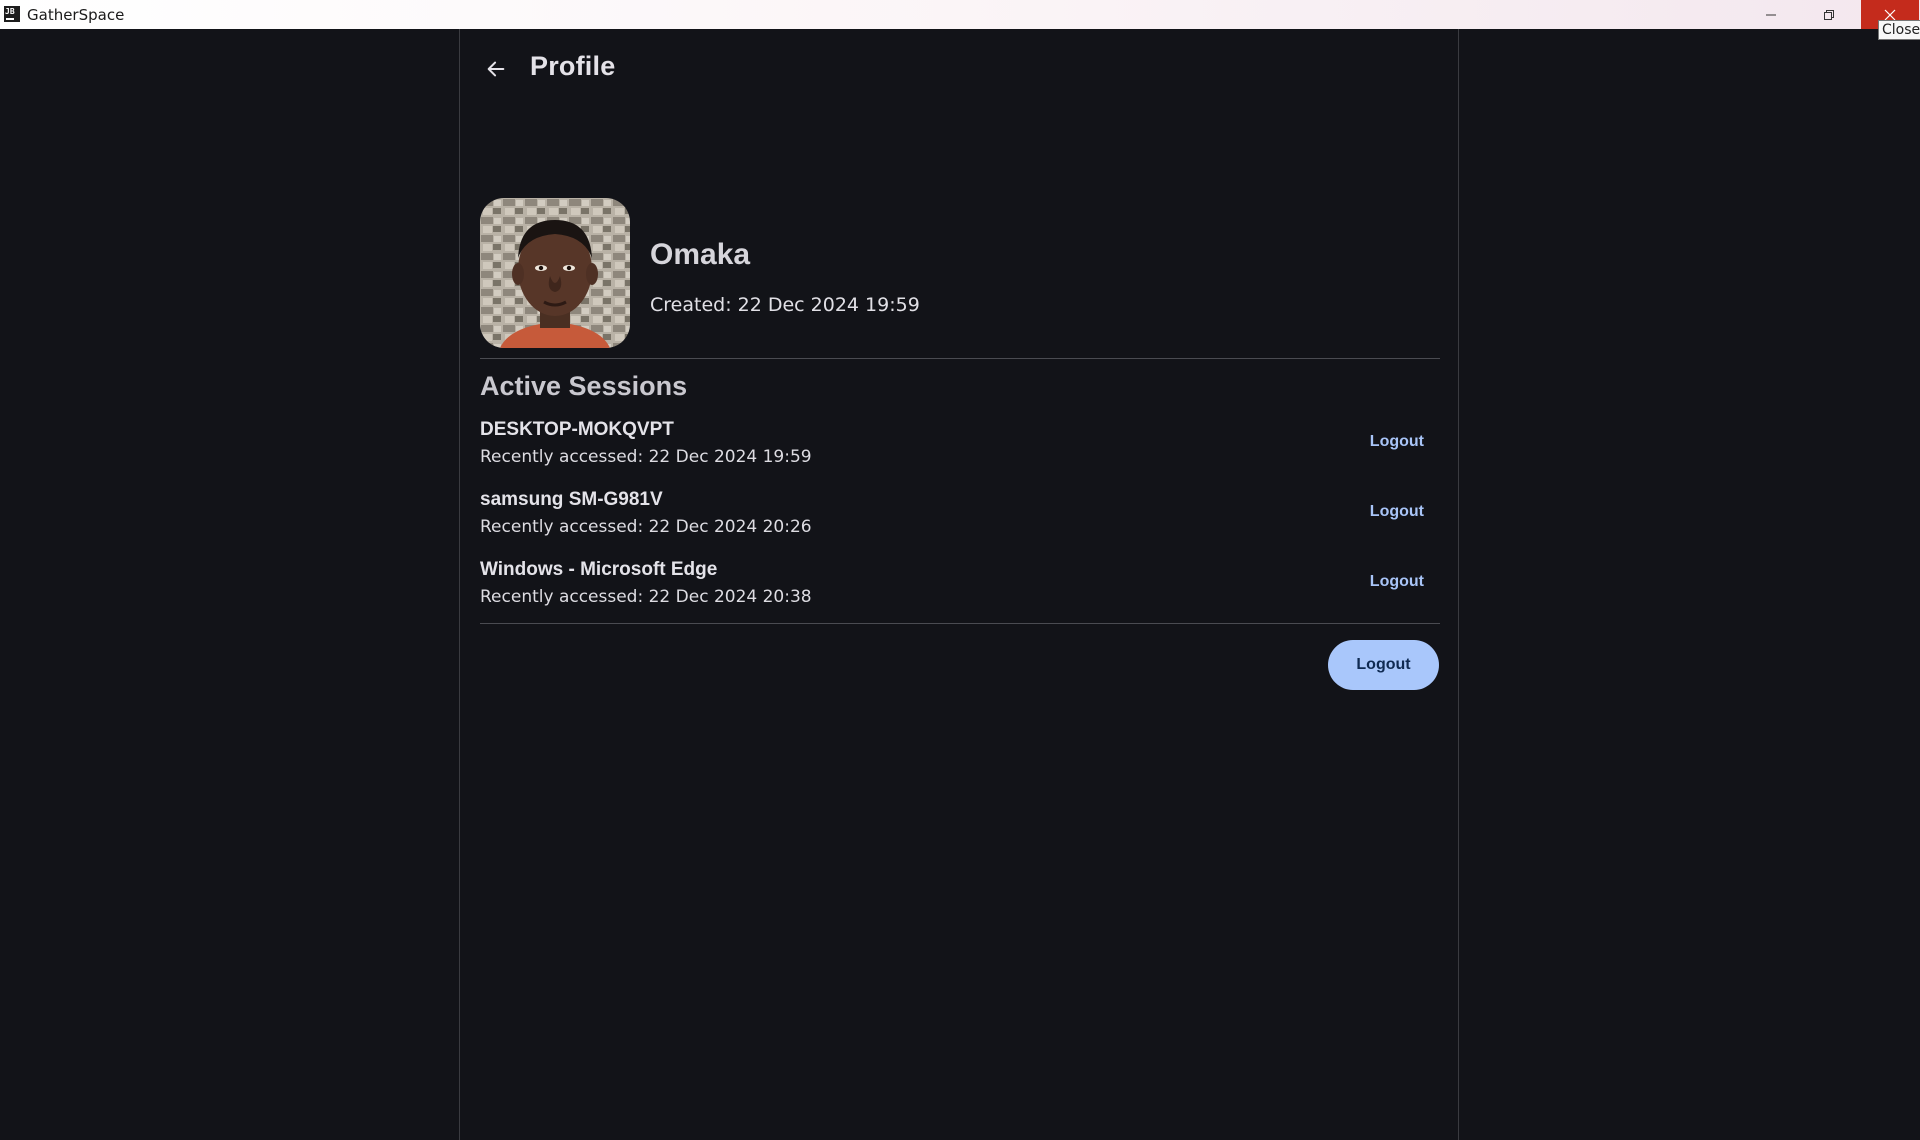 The image size is (1920, 1140). I want to click on avatar-photo, so click(555, 273).